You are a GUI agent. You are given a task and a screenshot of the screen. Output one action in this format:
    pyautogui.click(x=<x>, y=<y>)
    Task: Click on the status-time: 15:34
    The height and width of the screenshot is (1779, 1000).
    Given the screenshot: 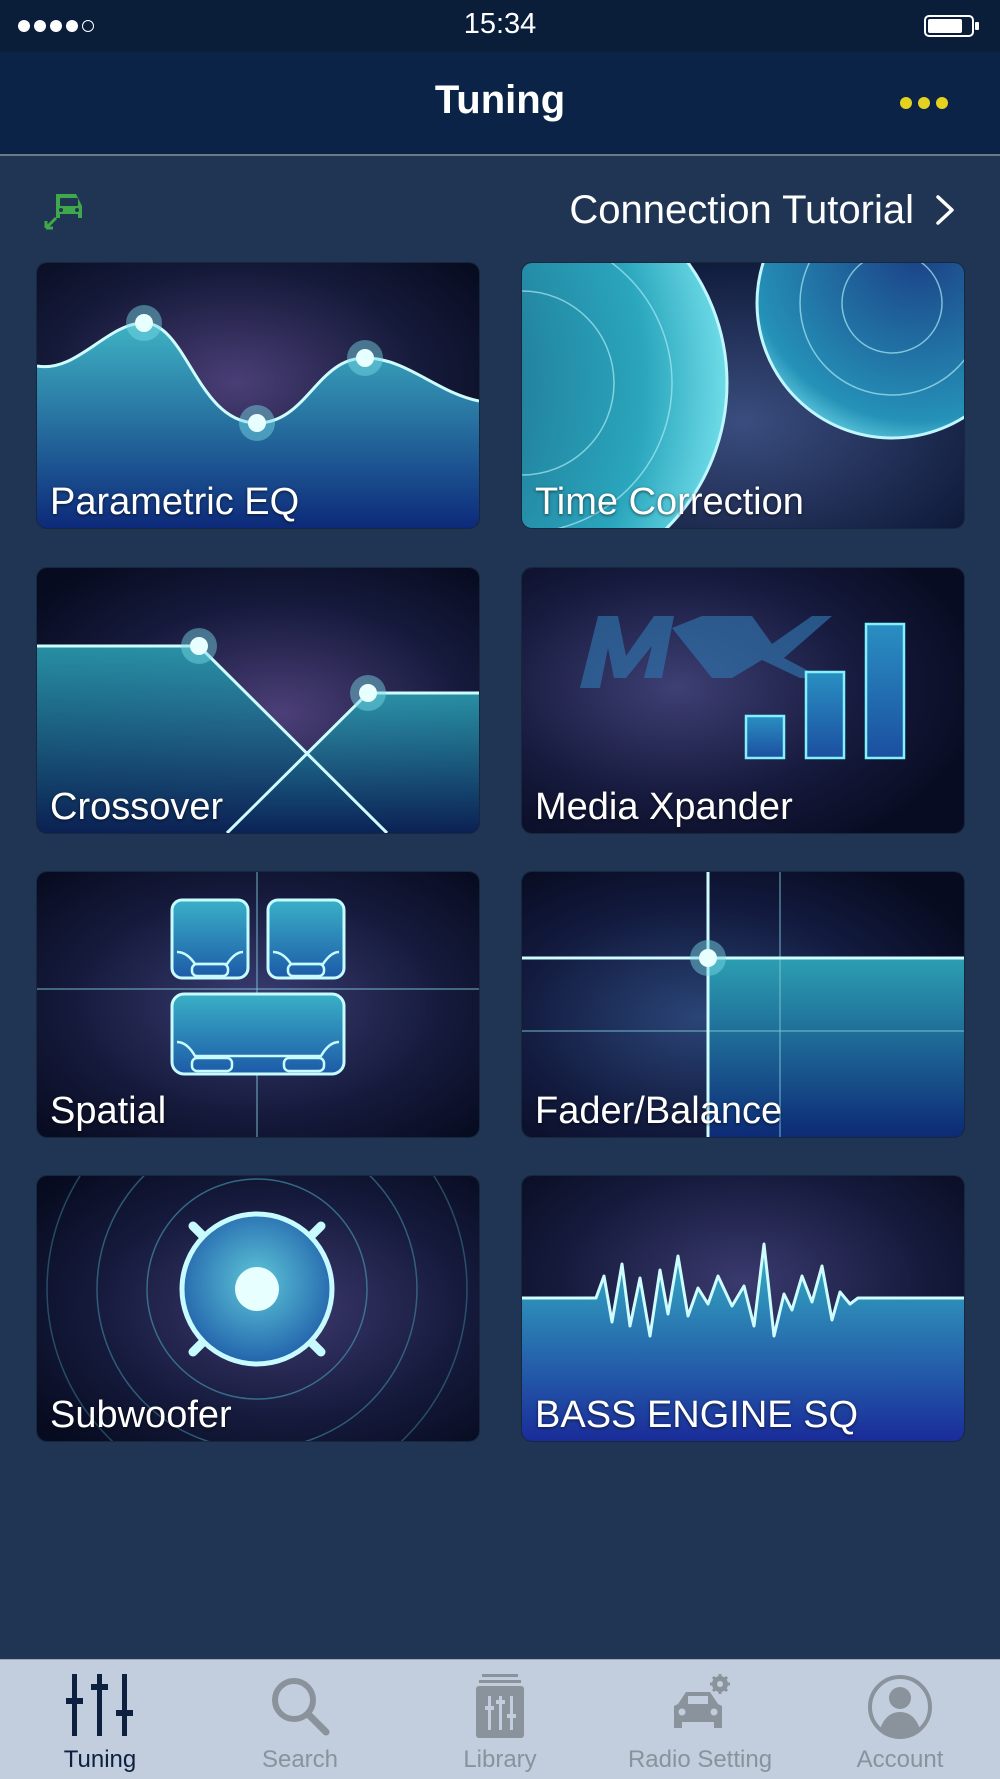 What is the action you would take?
    pyautogui.click(x=500, y=24)
    